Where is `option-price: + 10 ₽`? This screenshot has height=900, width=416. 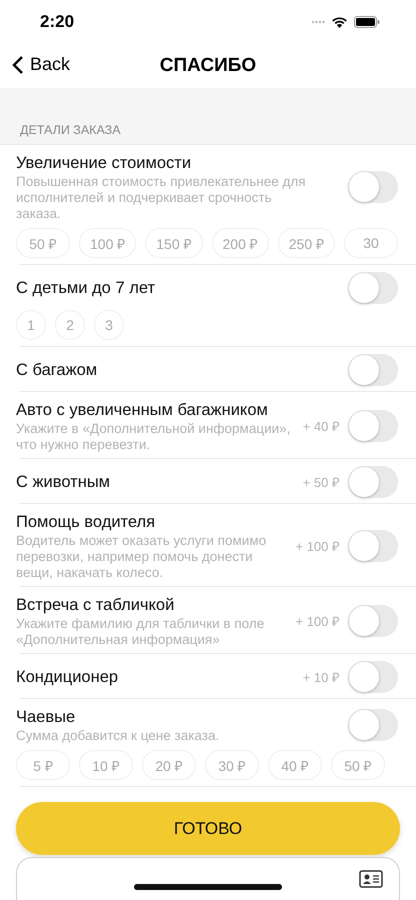
option-price: + 10 ₽ is located at coordinates (321, 677).